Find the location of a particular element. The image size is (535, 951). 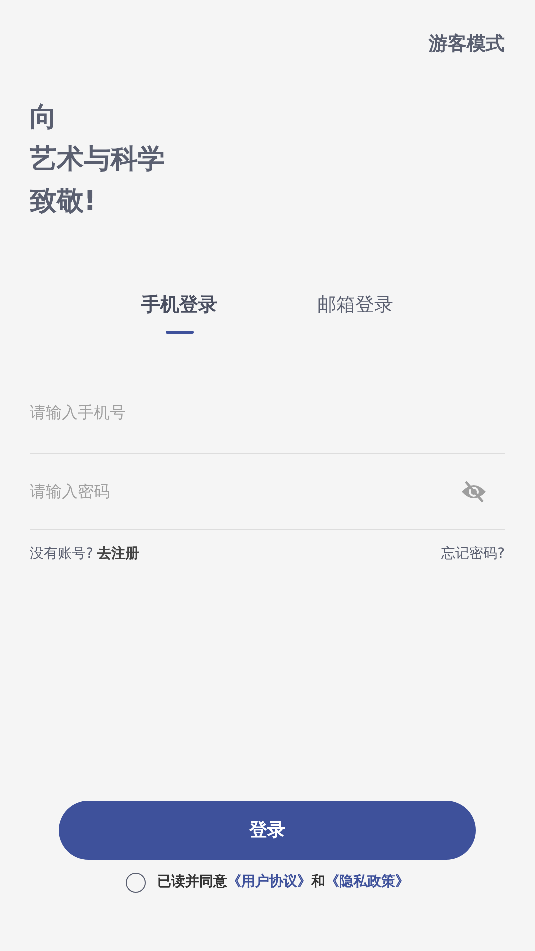

login-button: 登录 is located at coordinates (267, 830).